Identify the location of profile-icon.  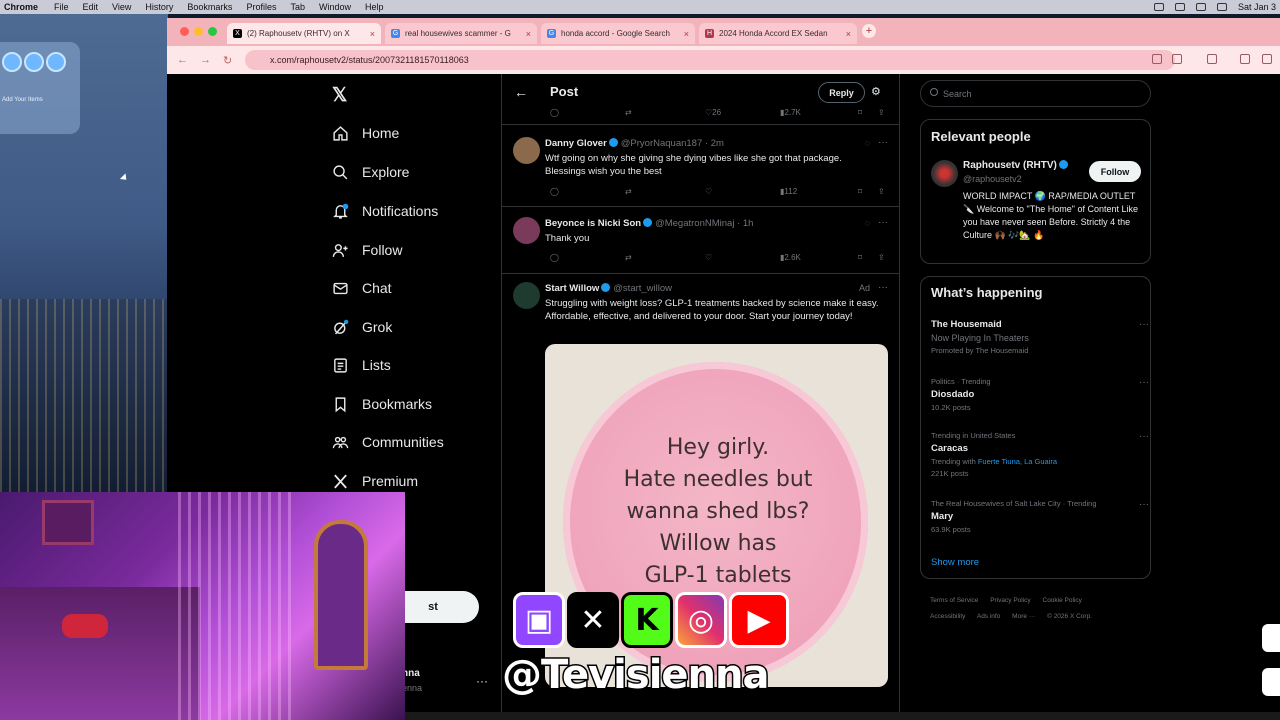
(1267, 59).